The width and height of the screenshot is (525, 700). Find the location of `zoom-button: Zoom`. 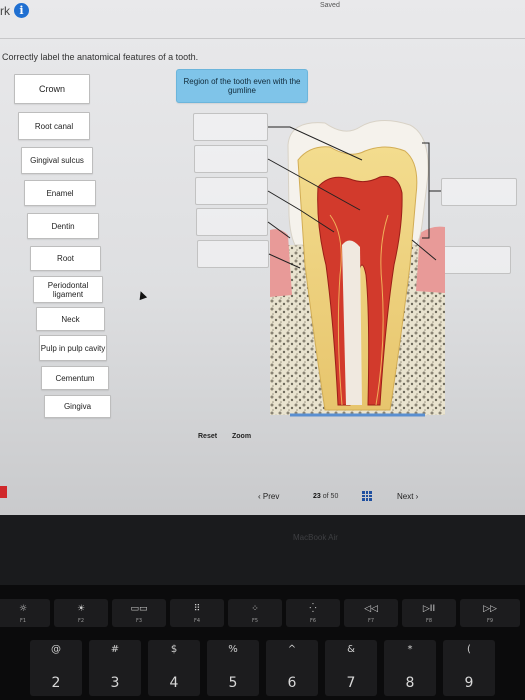

zoom-button: Zoom is located at coordinates (241, 436).